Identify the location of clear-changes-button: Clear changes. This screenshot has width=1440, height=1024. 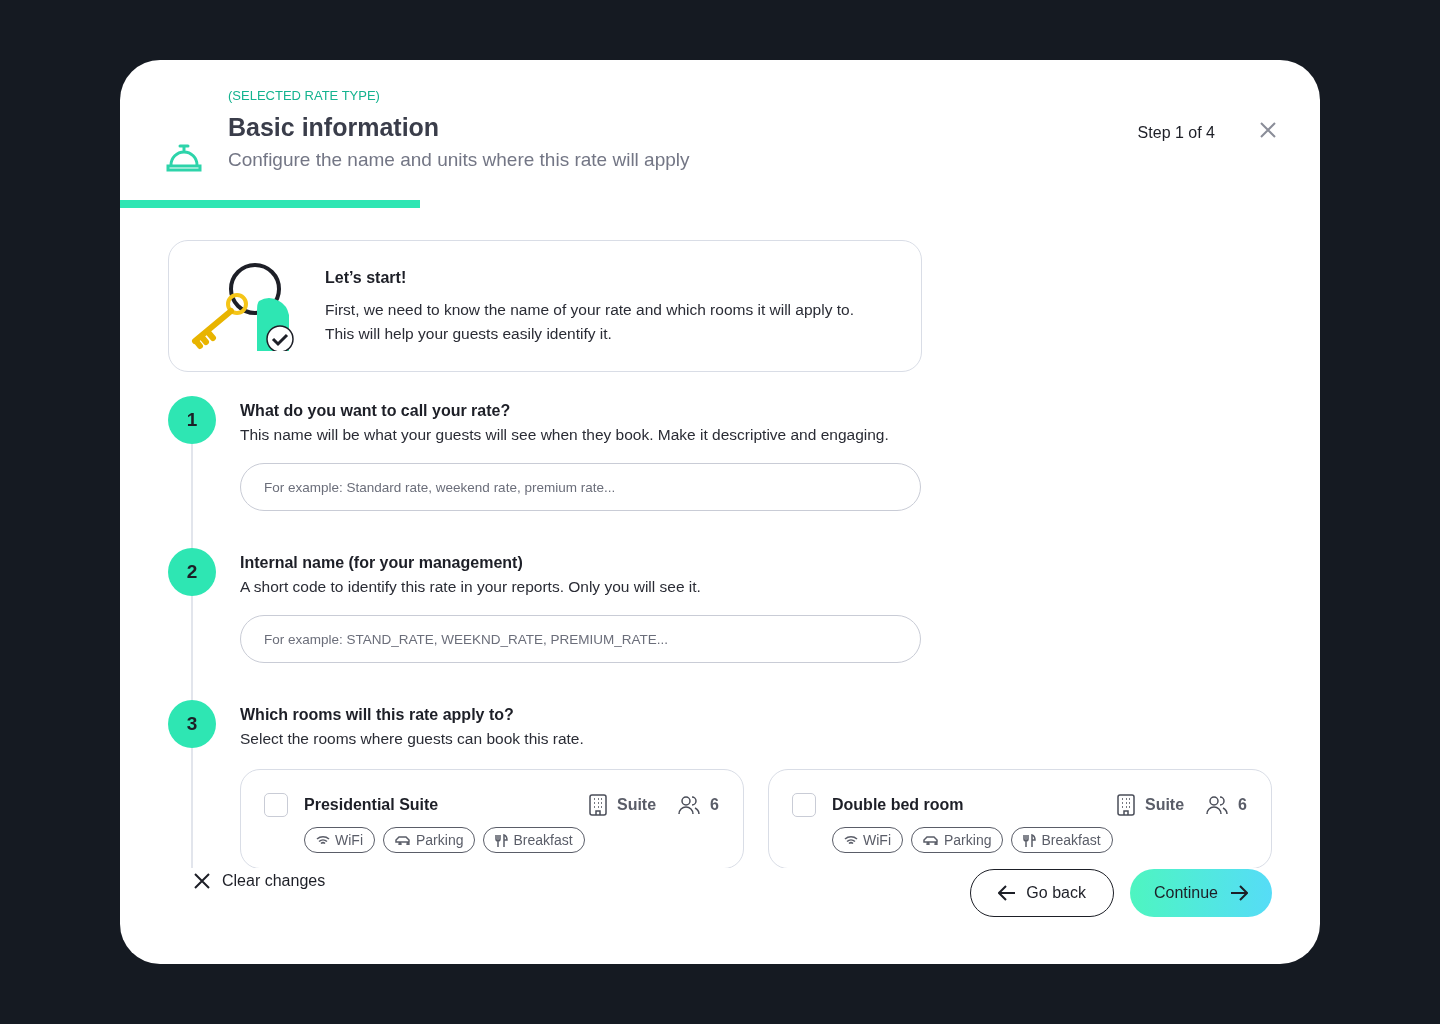
(260, 881).